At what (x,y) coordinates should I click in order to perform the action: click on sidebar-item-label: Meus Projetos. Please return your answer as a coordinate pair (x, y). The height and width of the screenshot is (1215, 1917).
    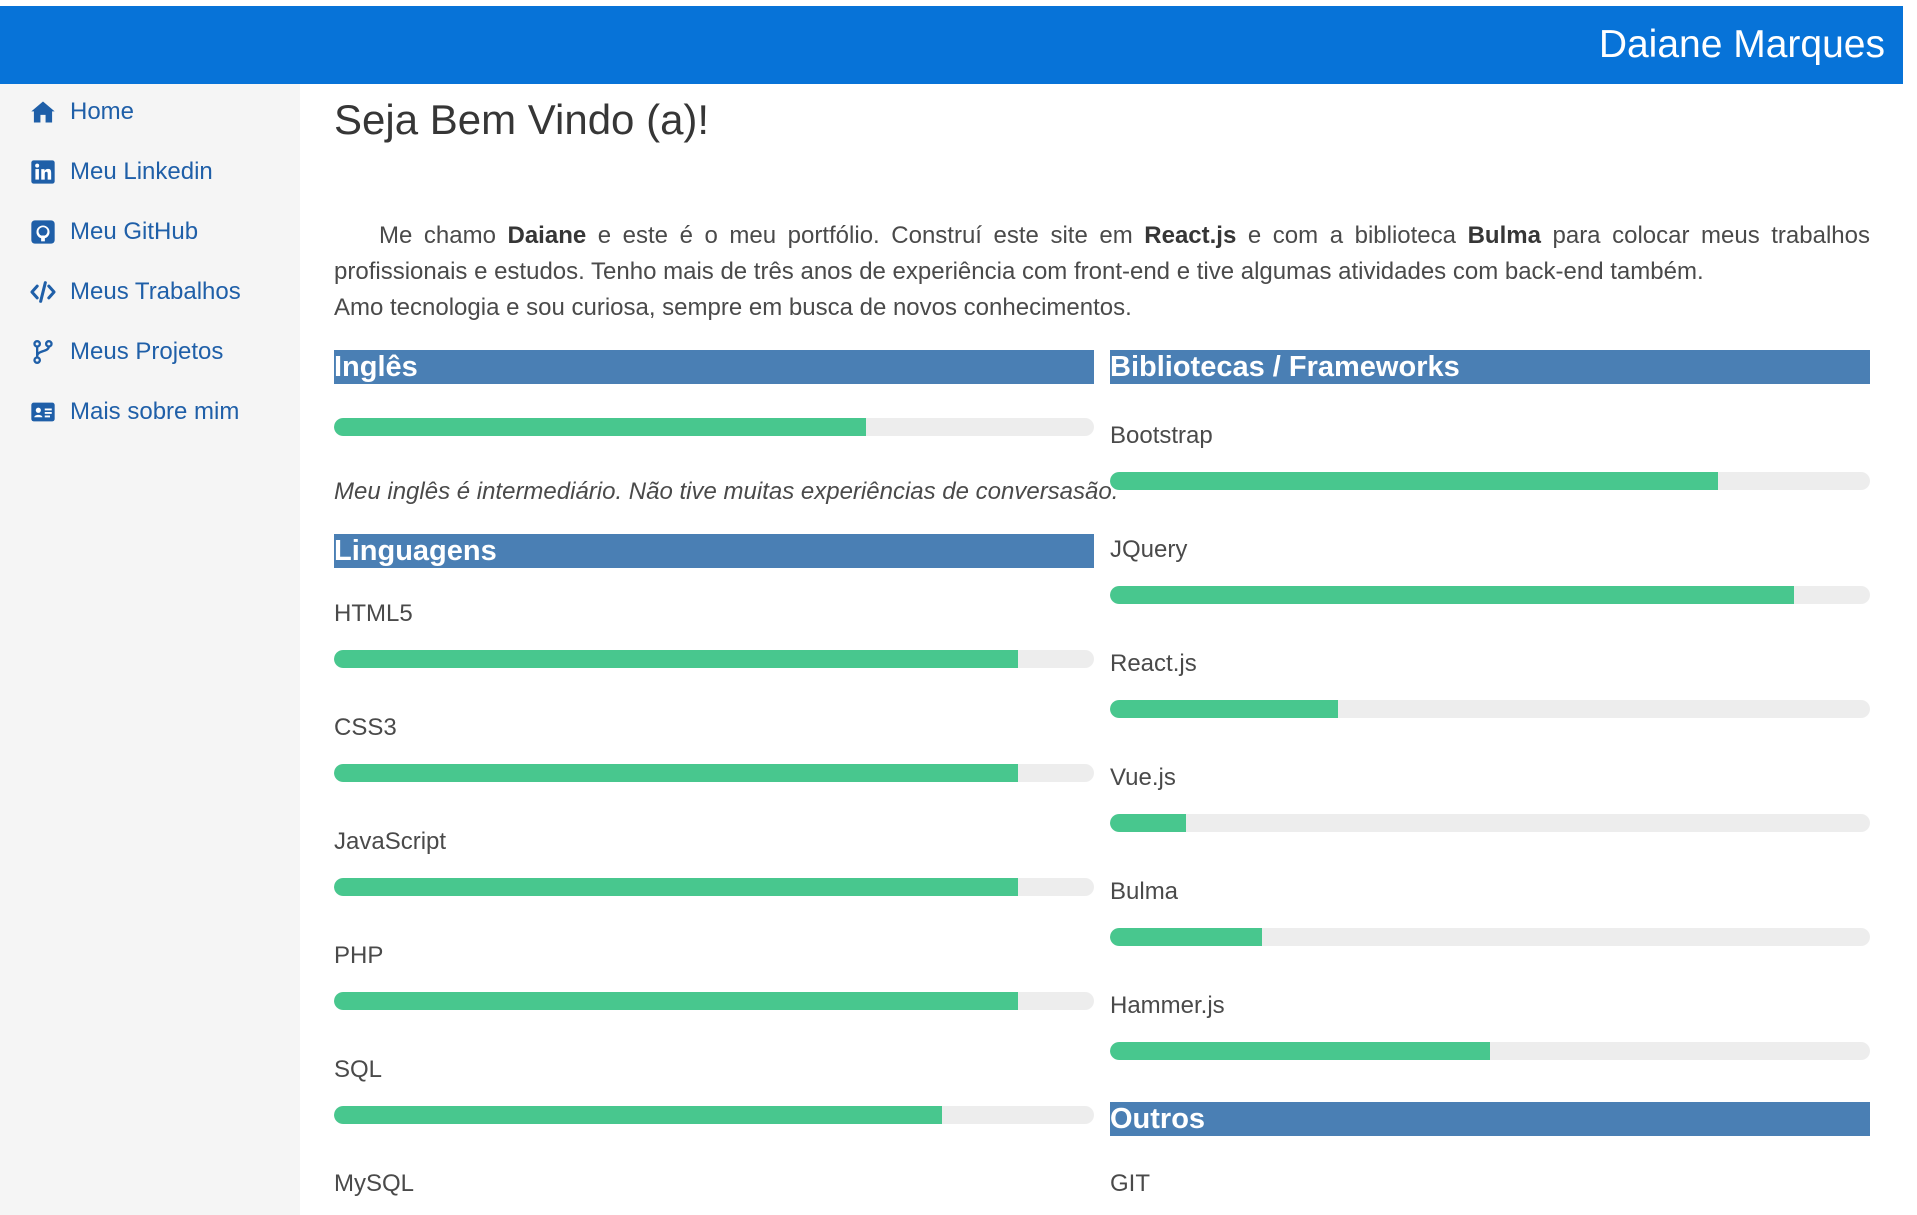
    Looking at the image, I should click on (147, 351).